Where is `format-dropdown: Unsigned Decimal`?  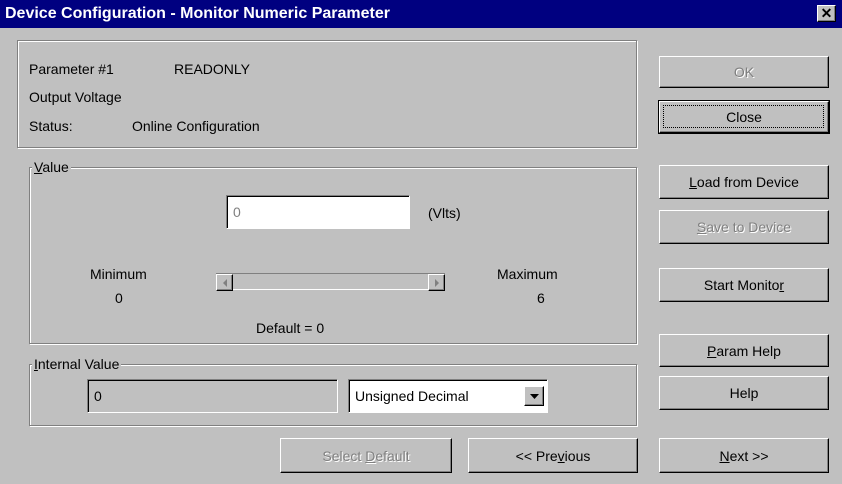 format-dropdown: Unsigned Decimal is located at coordinates (448, 396).